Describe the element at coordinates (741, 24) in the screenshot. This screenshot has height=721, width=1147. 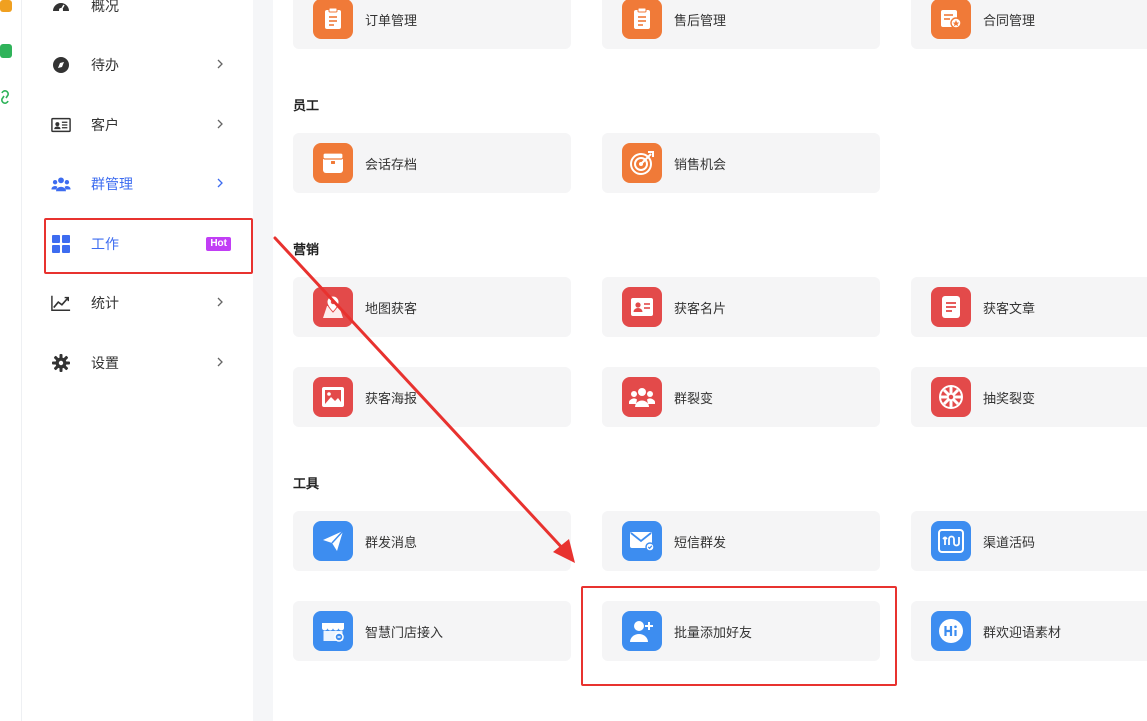
I see `card-aftersale-management: 售后管理` at that location.